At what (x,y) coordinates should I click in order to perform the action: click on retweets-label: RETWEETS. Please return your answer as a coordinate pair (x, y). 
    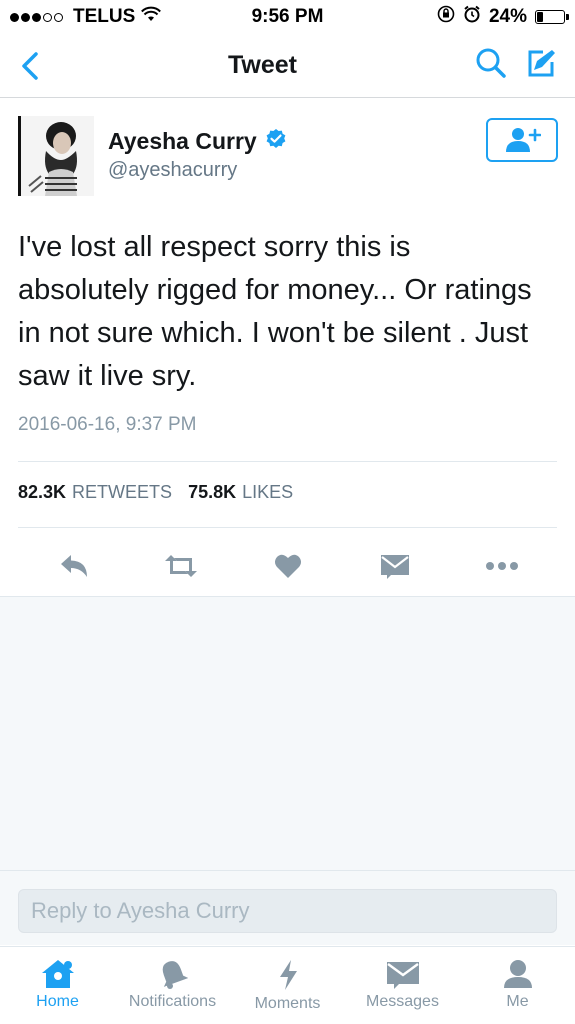
    Looking at the image, I should click on (122, 492).